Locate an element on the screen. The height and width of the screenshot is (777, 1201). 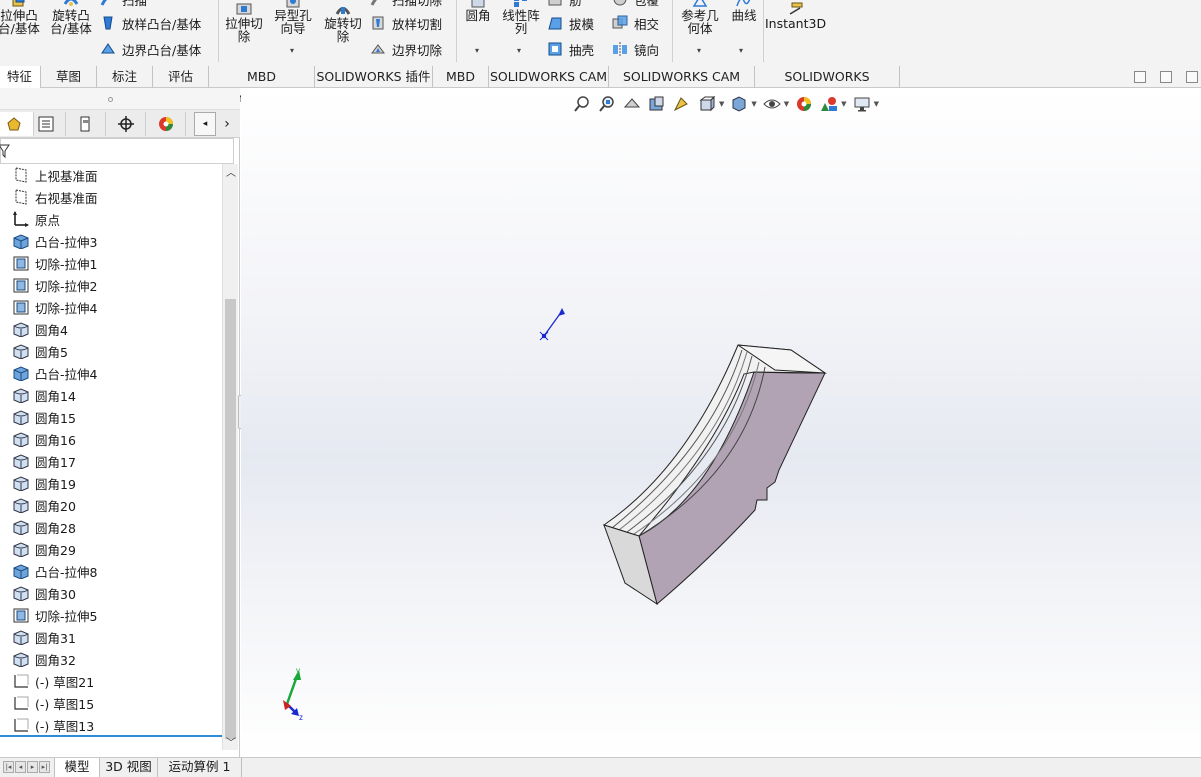
tab-evaluate: 评估 is located at coordinates (181, 77).